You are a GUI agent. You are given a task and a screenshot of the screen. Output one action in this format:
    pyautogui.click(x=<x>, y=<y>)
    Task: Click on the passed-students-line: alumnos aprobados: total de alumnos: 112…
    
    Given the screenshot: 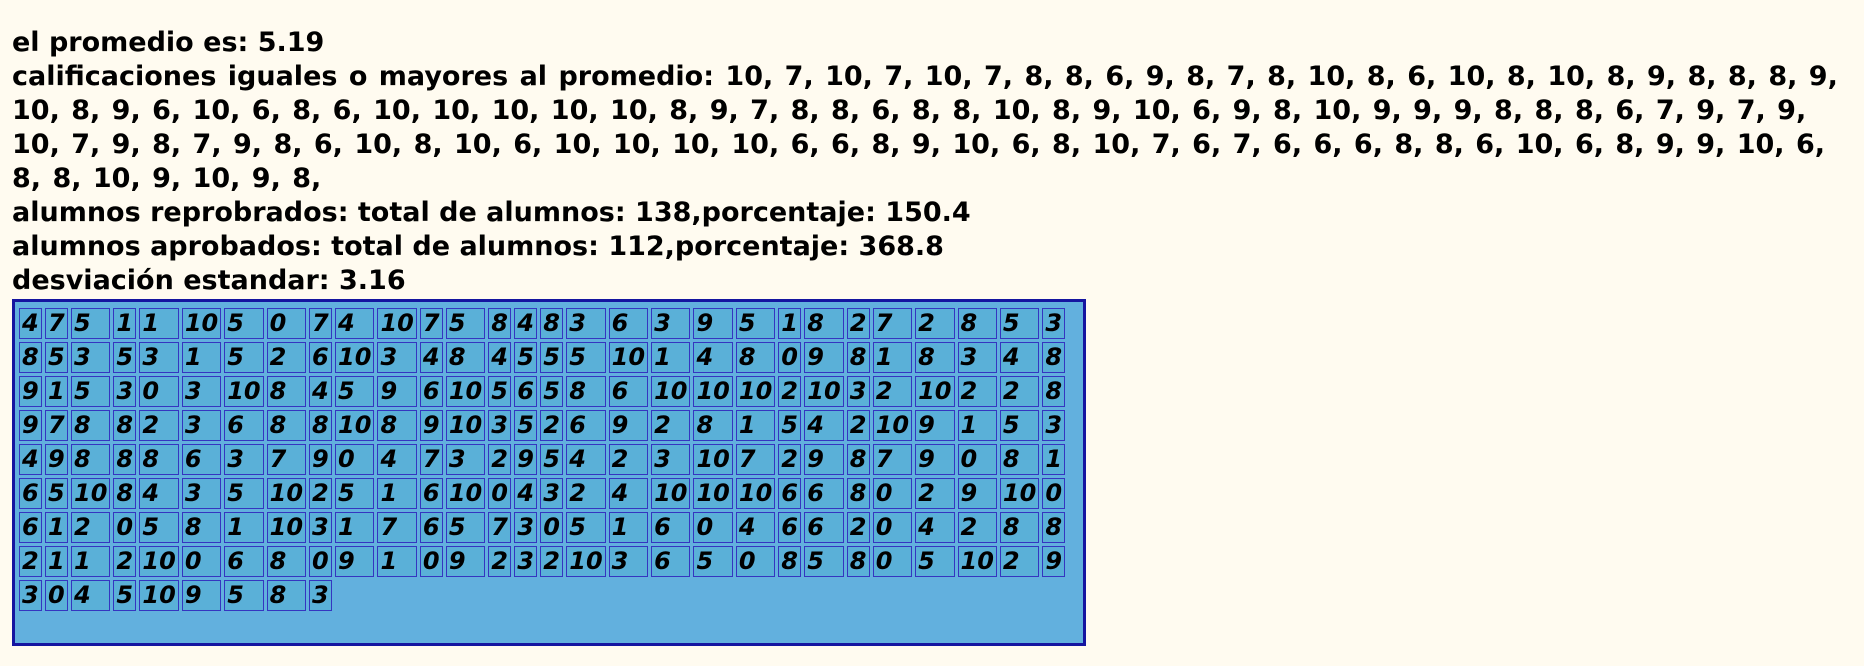 What is the action you would take?
    pyautogui.click(x=478, y=246)
    